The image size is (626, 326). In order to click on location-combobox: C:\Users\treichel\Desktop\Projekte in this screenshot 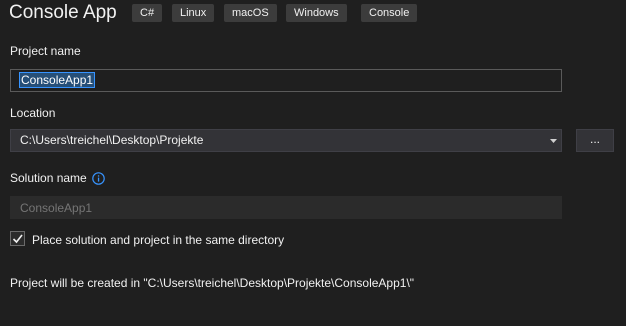, I will do `click(286, 140)`.